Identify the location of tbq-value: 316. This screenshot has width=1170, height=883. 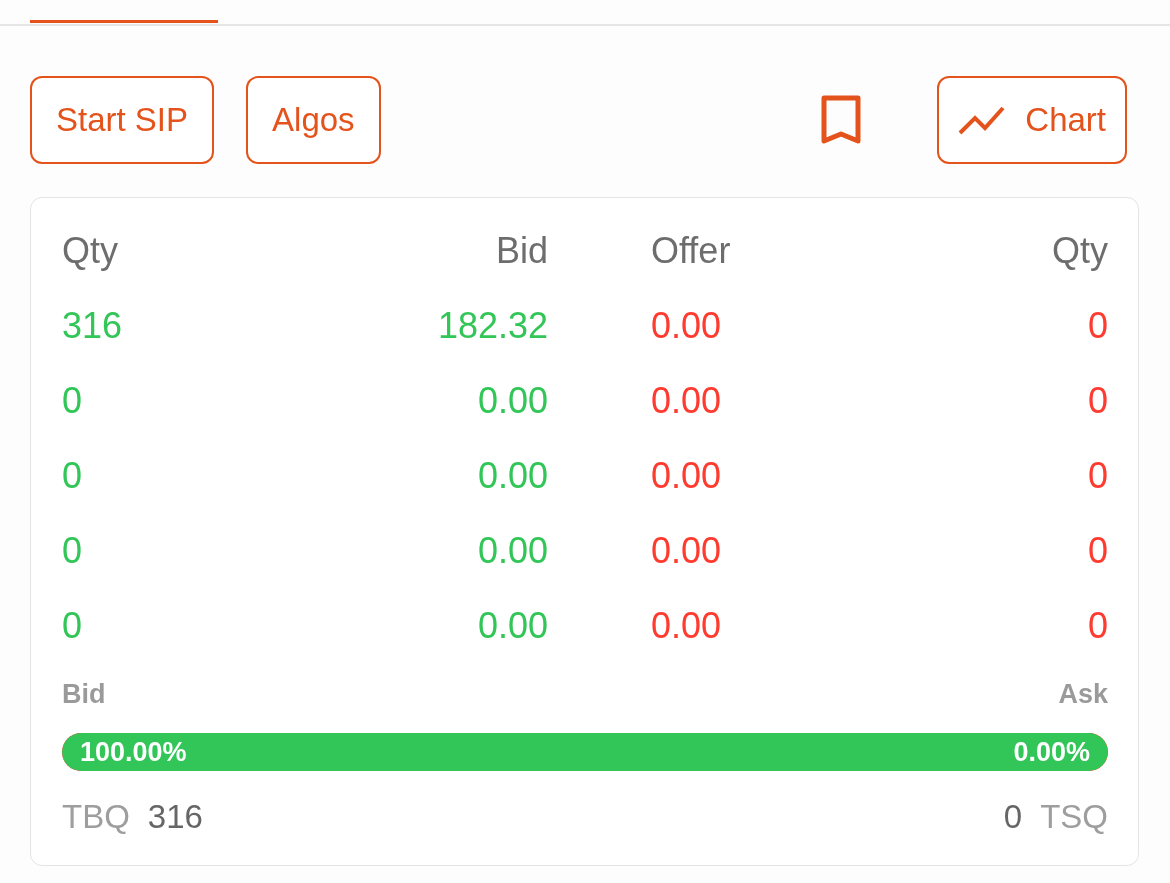
(175, 817).